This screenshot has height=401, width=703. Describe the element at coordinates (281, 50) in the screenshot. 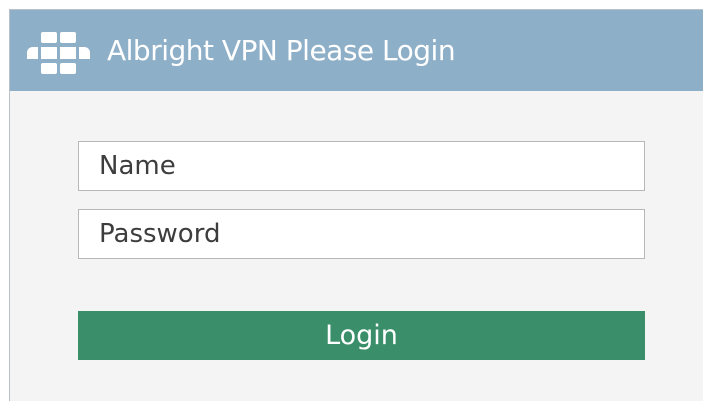

I see `page-title: Albright VPN Please Login` at that location.